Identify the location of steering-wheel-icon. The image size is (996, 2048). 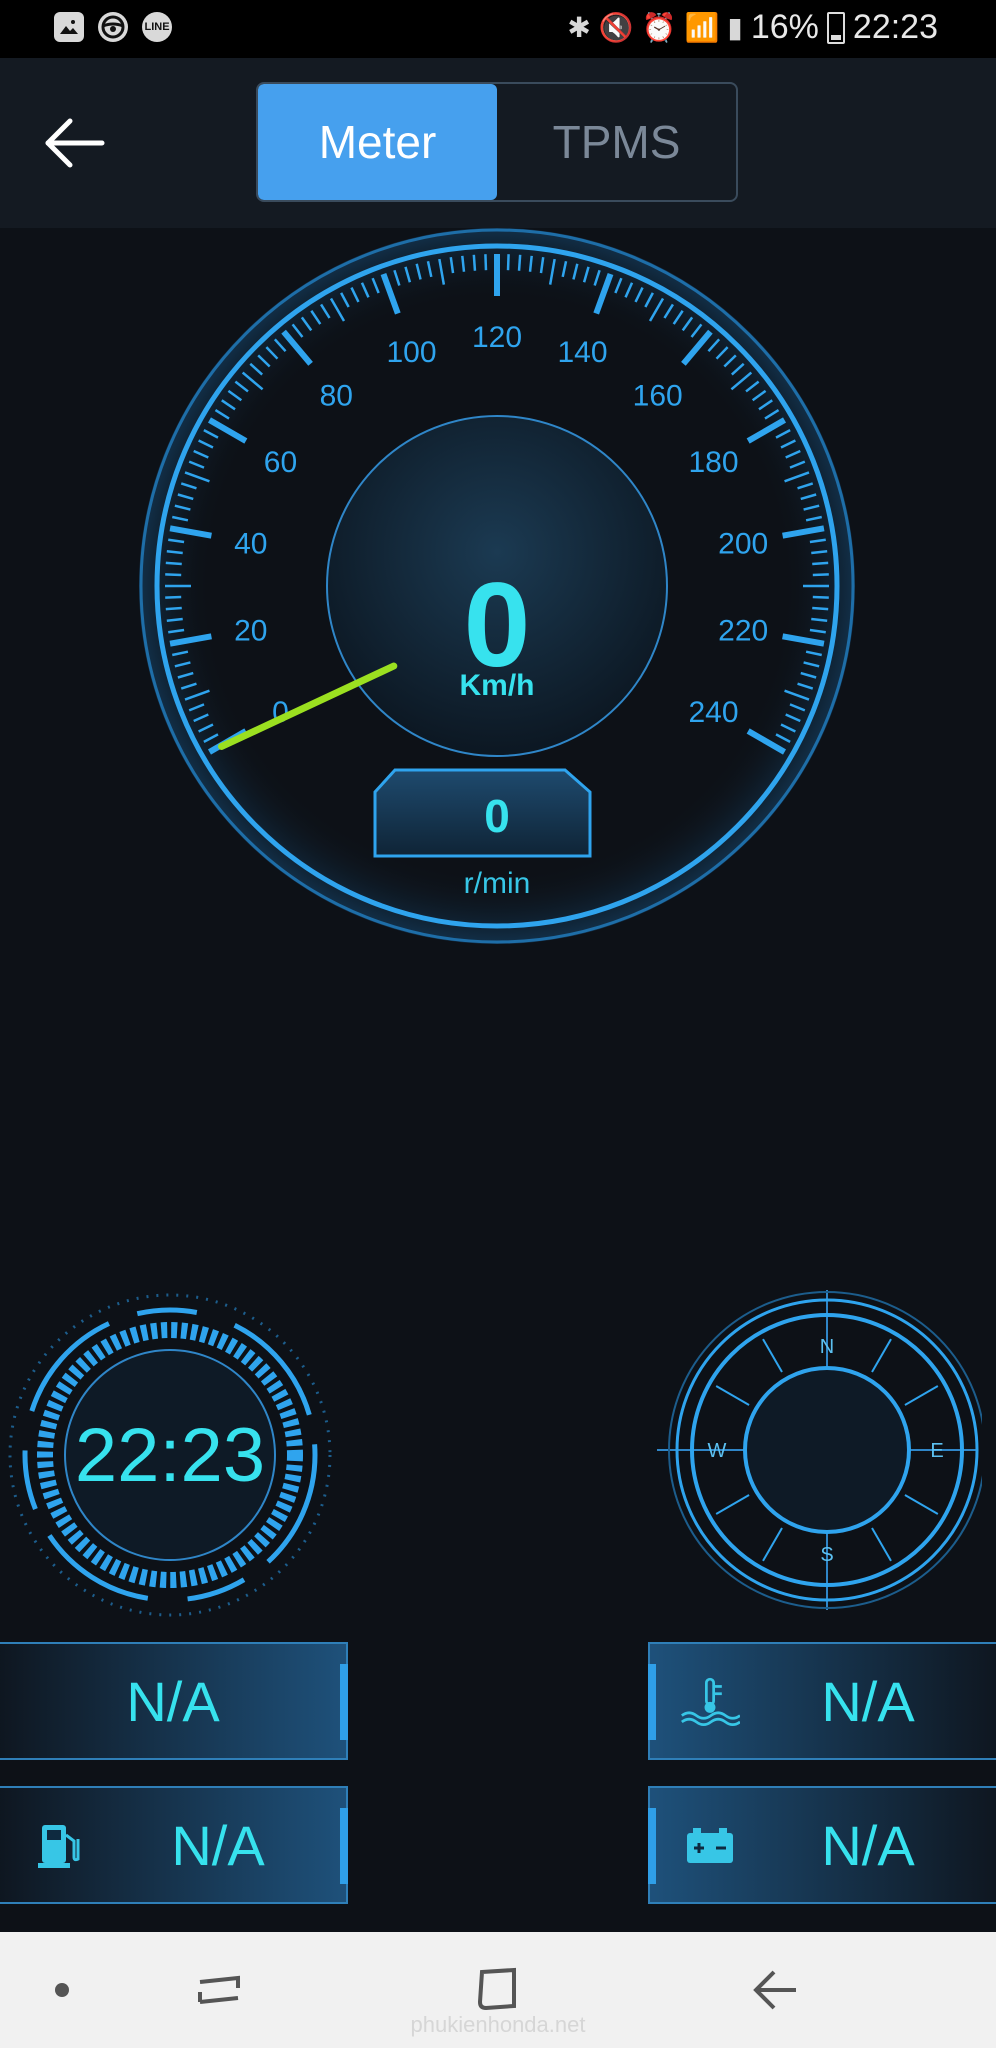
(113, 27).